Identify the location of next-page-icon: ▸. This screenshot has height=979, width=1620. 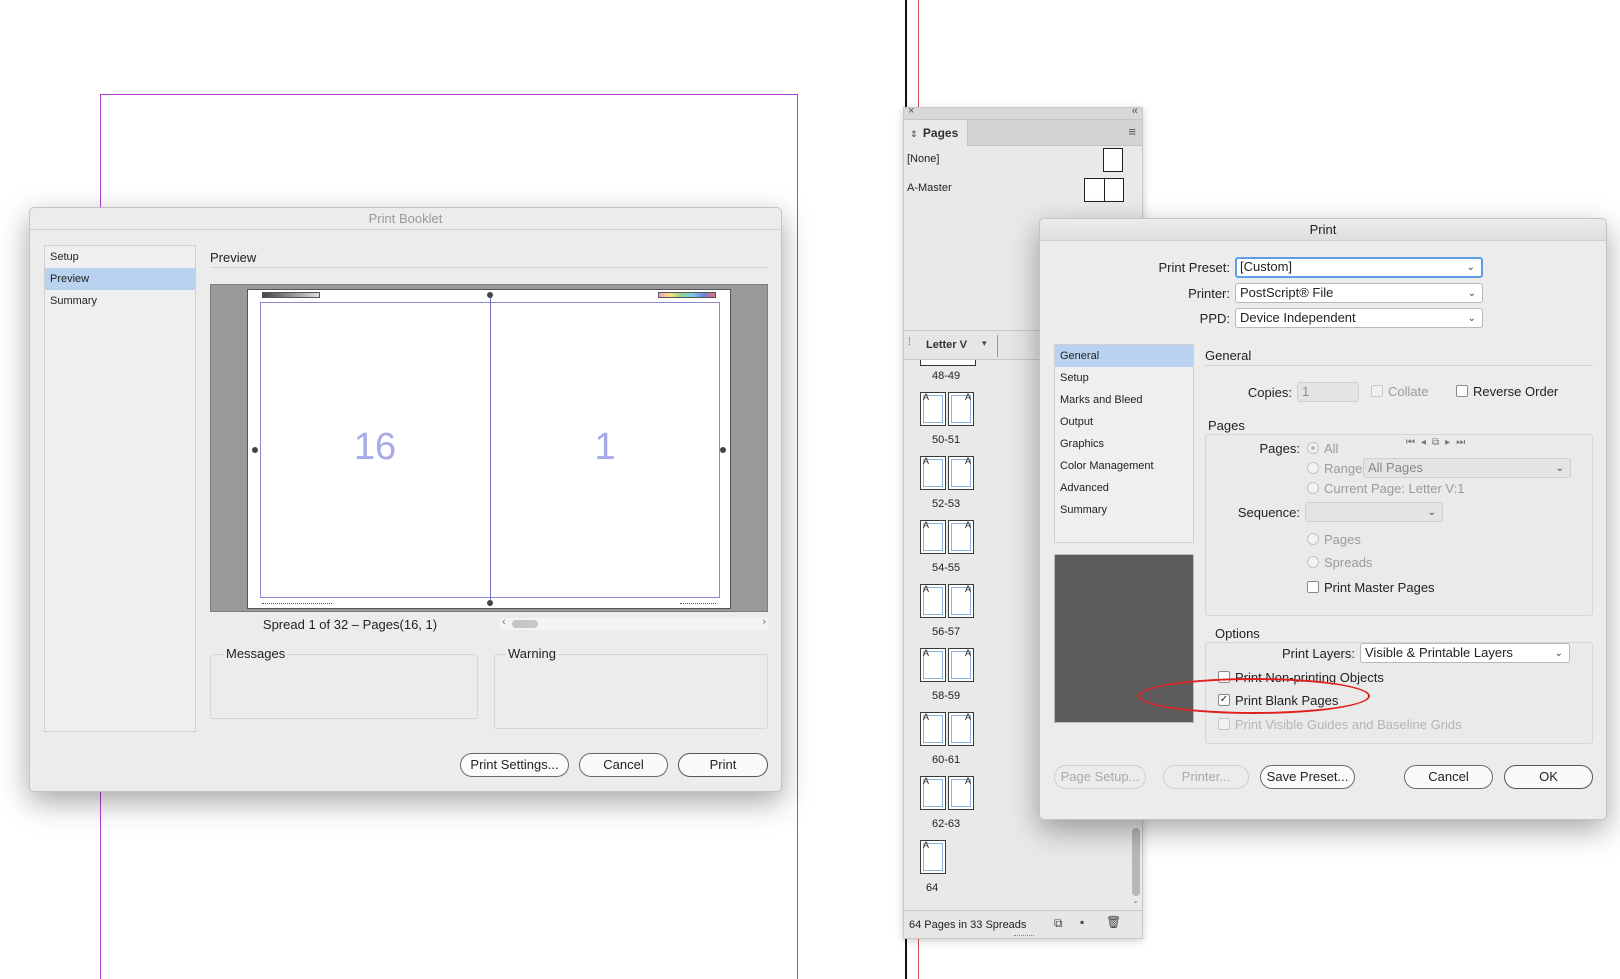
(1450, 442).